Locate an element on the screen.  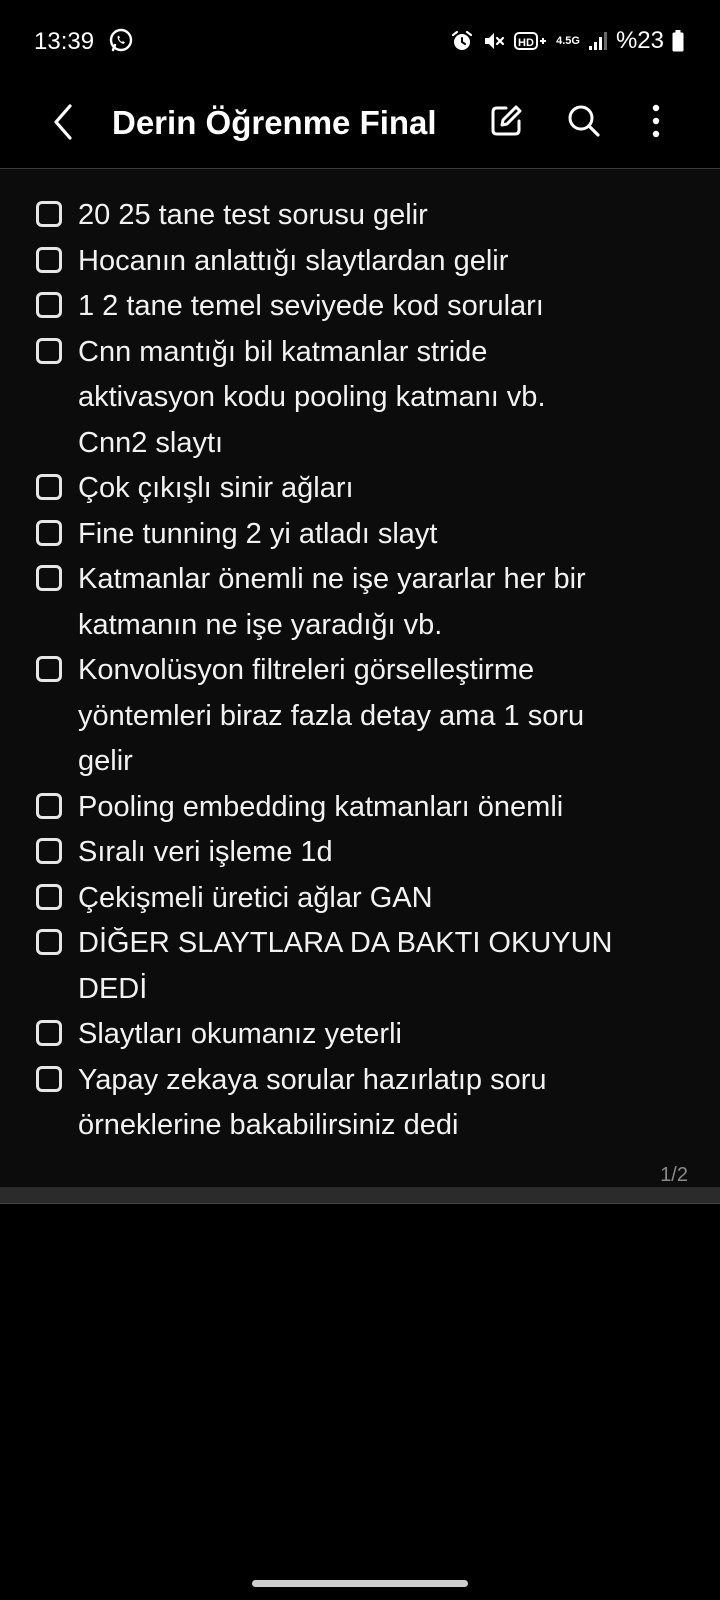
checklist-item: DİĞER SLAYTLARA DA BAKTI OKUYUN DEDİ is located at coordinates (361, 966).